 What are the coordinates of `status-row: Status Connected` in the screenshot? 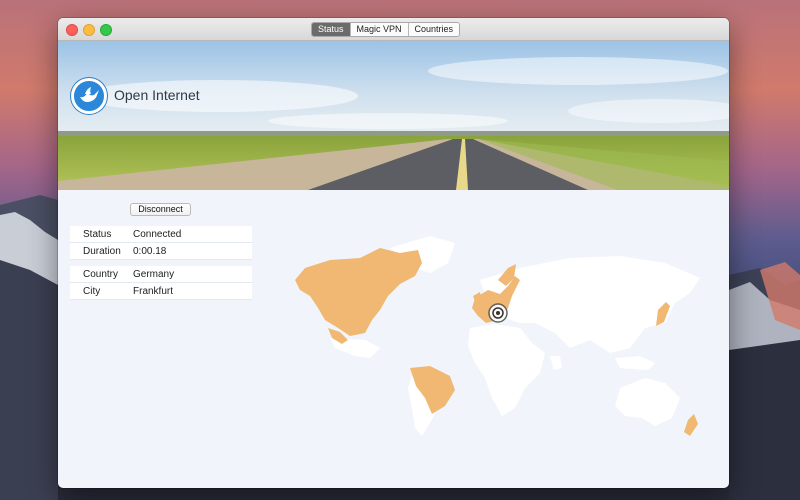 It's located at (161, 234).